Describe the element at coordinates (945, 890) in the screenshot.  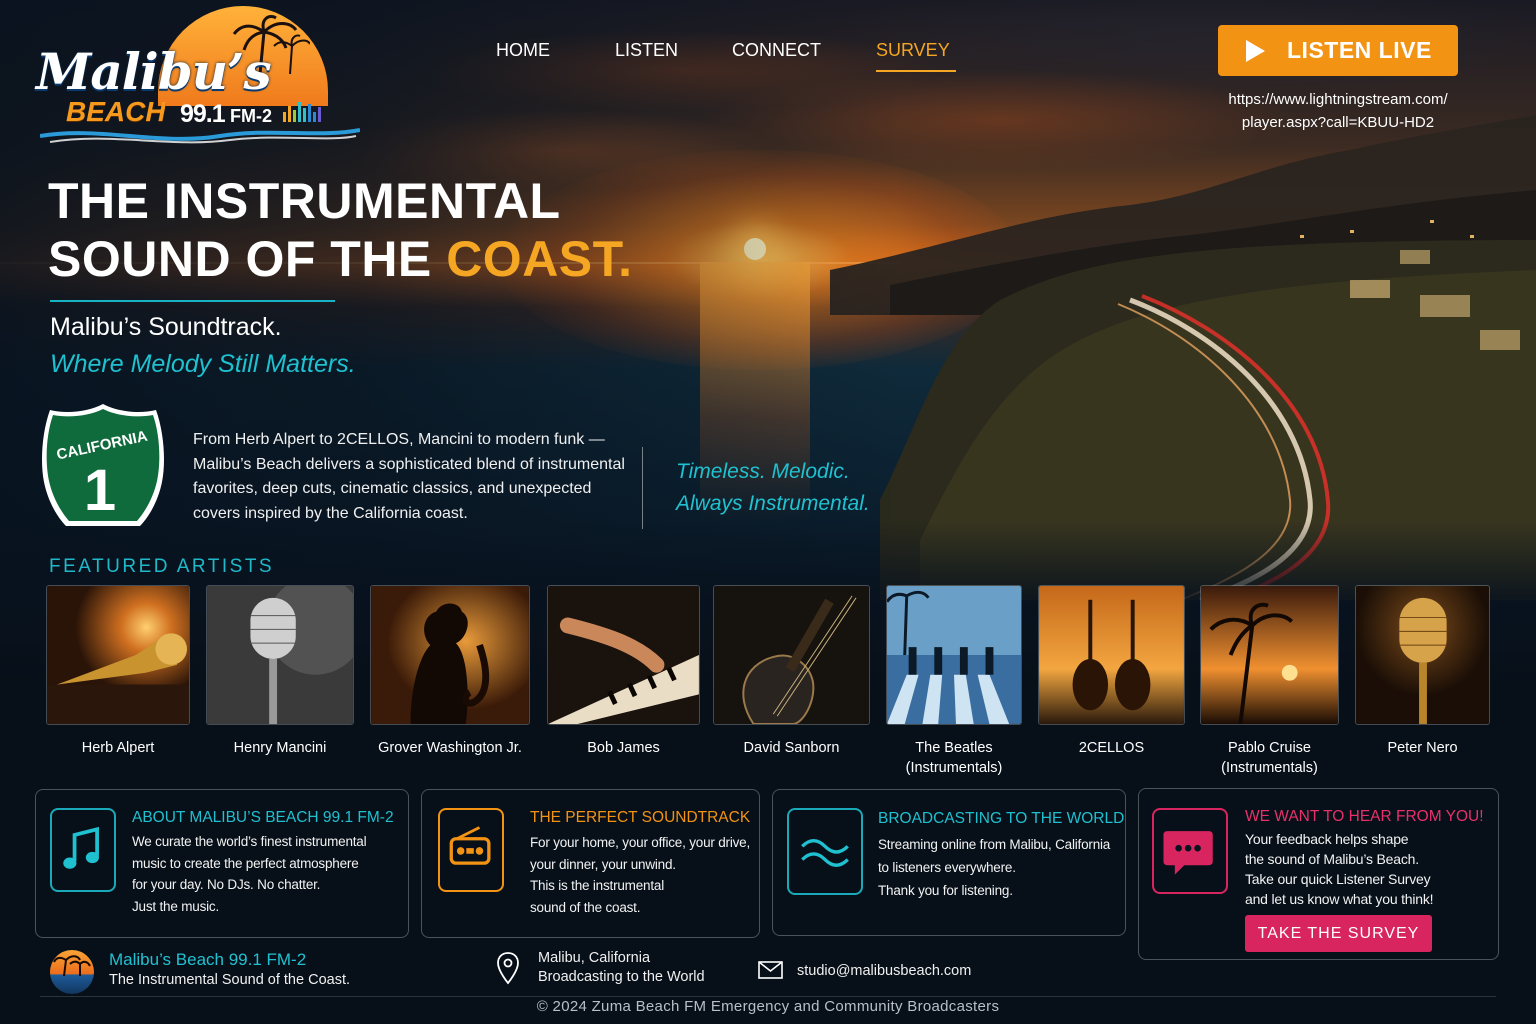
I see `world-line: Thank you for listening.` at that location.